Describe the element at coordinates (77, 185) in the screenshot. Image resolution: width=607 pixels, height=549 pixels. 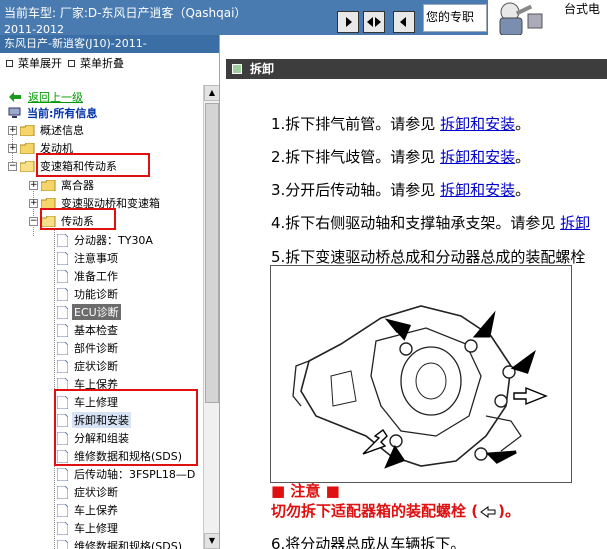
I see `tree-item-label: 离合器` at that location.